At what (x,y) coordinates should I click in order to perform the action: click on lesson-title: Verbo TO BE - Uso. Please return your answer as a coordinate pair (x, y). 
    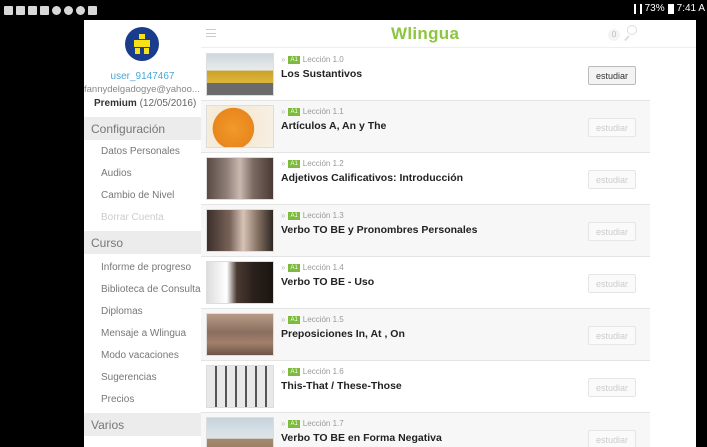
    Looking at the image, I should click on (328, 282).